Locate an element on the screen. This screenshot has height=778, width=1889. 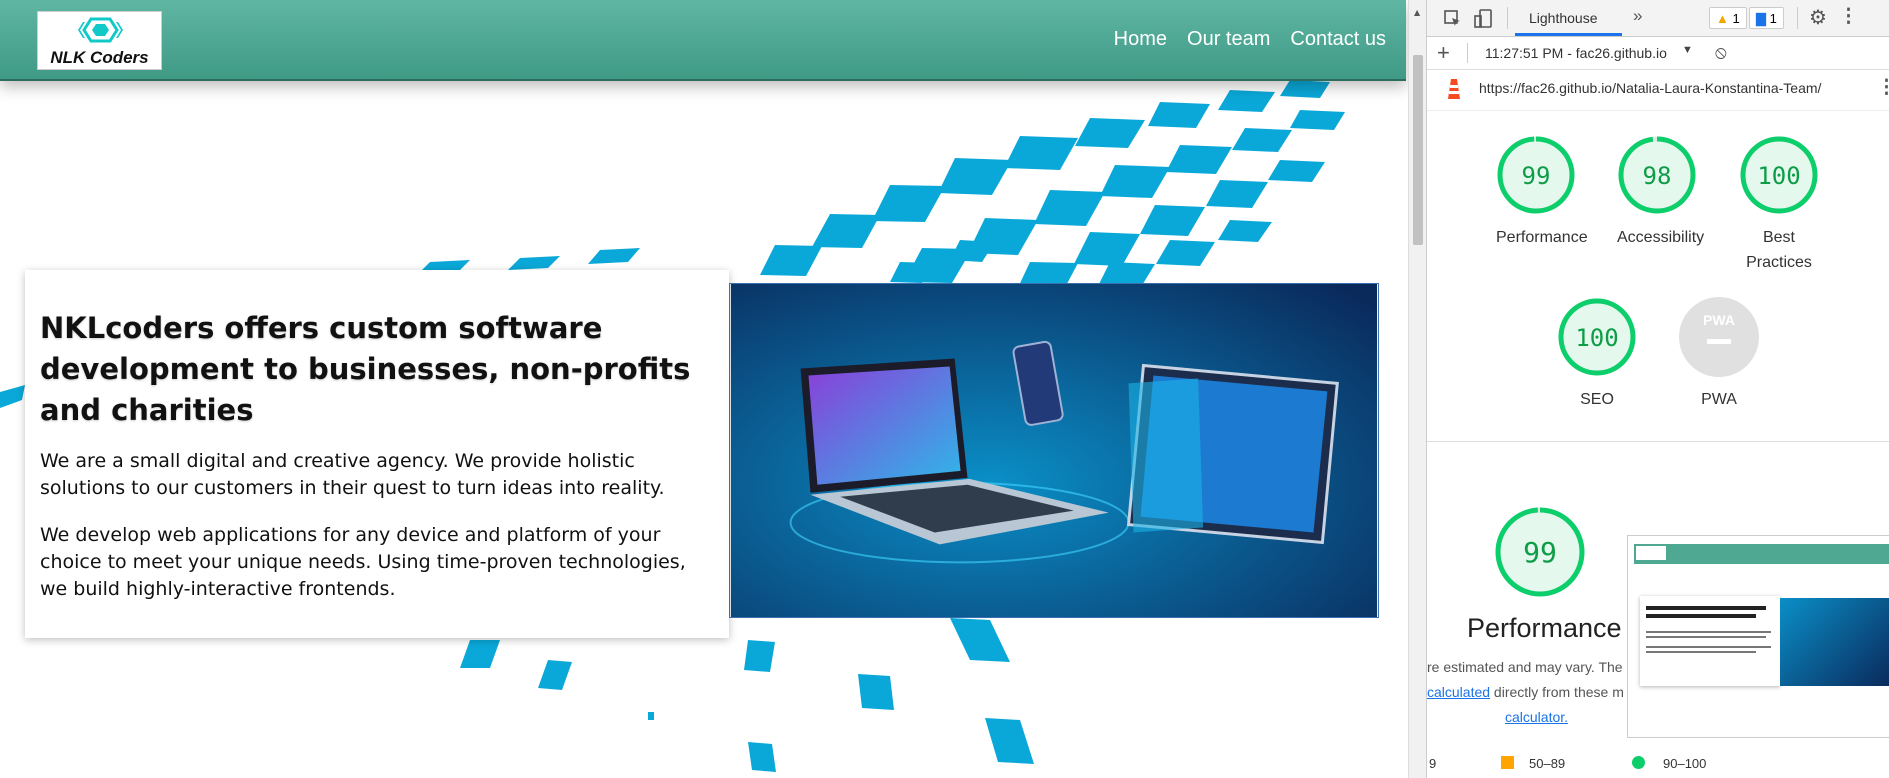
site-header: NLK Coders Home Our team Contact us is located at coordinates (703, 40).